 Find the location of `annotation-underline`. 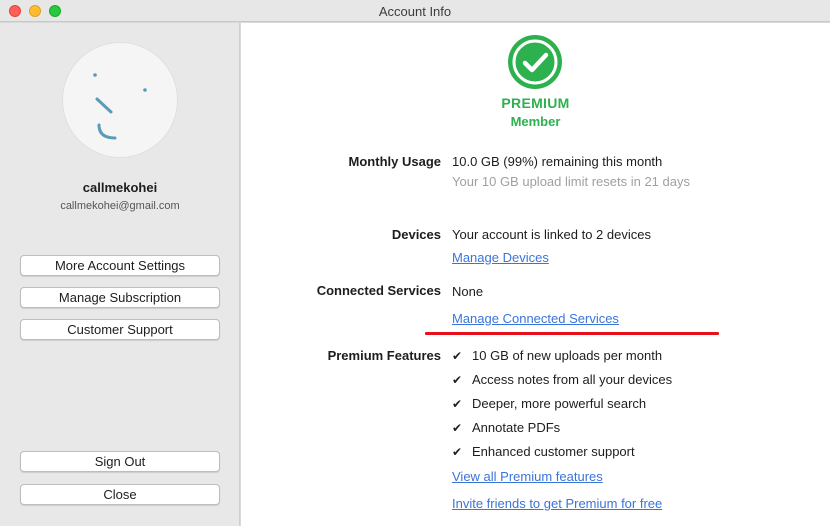

annotation-underline is located at coordinates (572, 333).